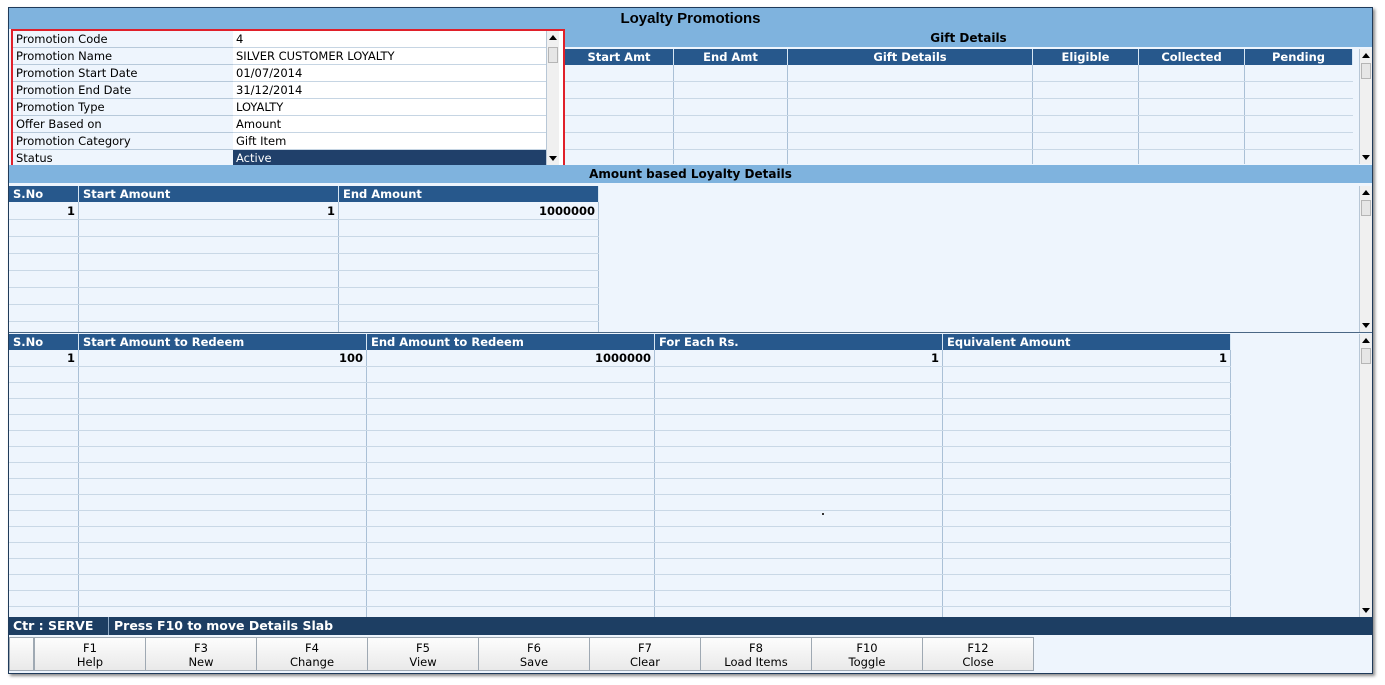  Describe the element at coordinates (509, 358) in the screenshot. I see `cell-end-amount-to-redeem: 1000000` at that location.